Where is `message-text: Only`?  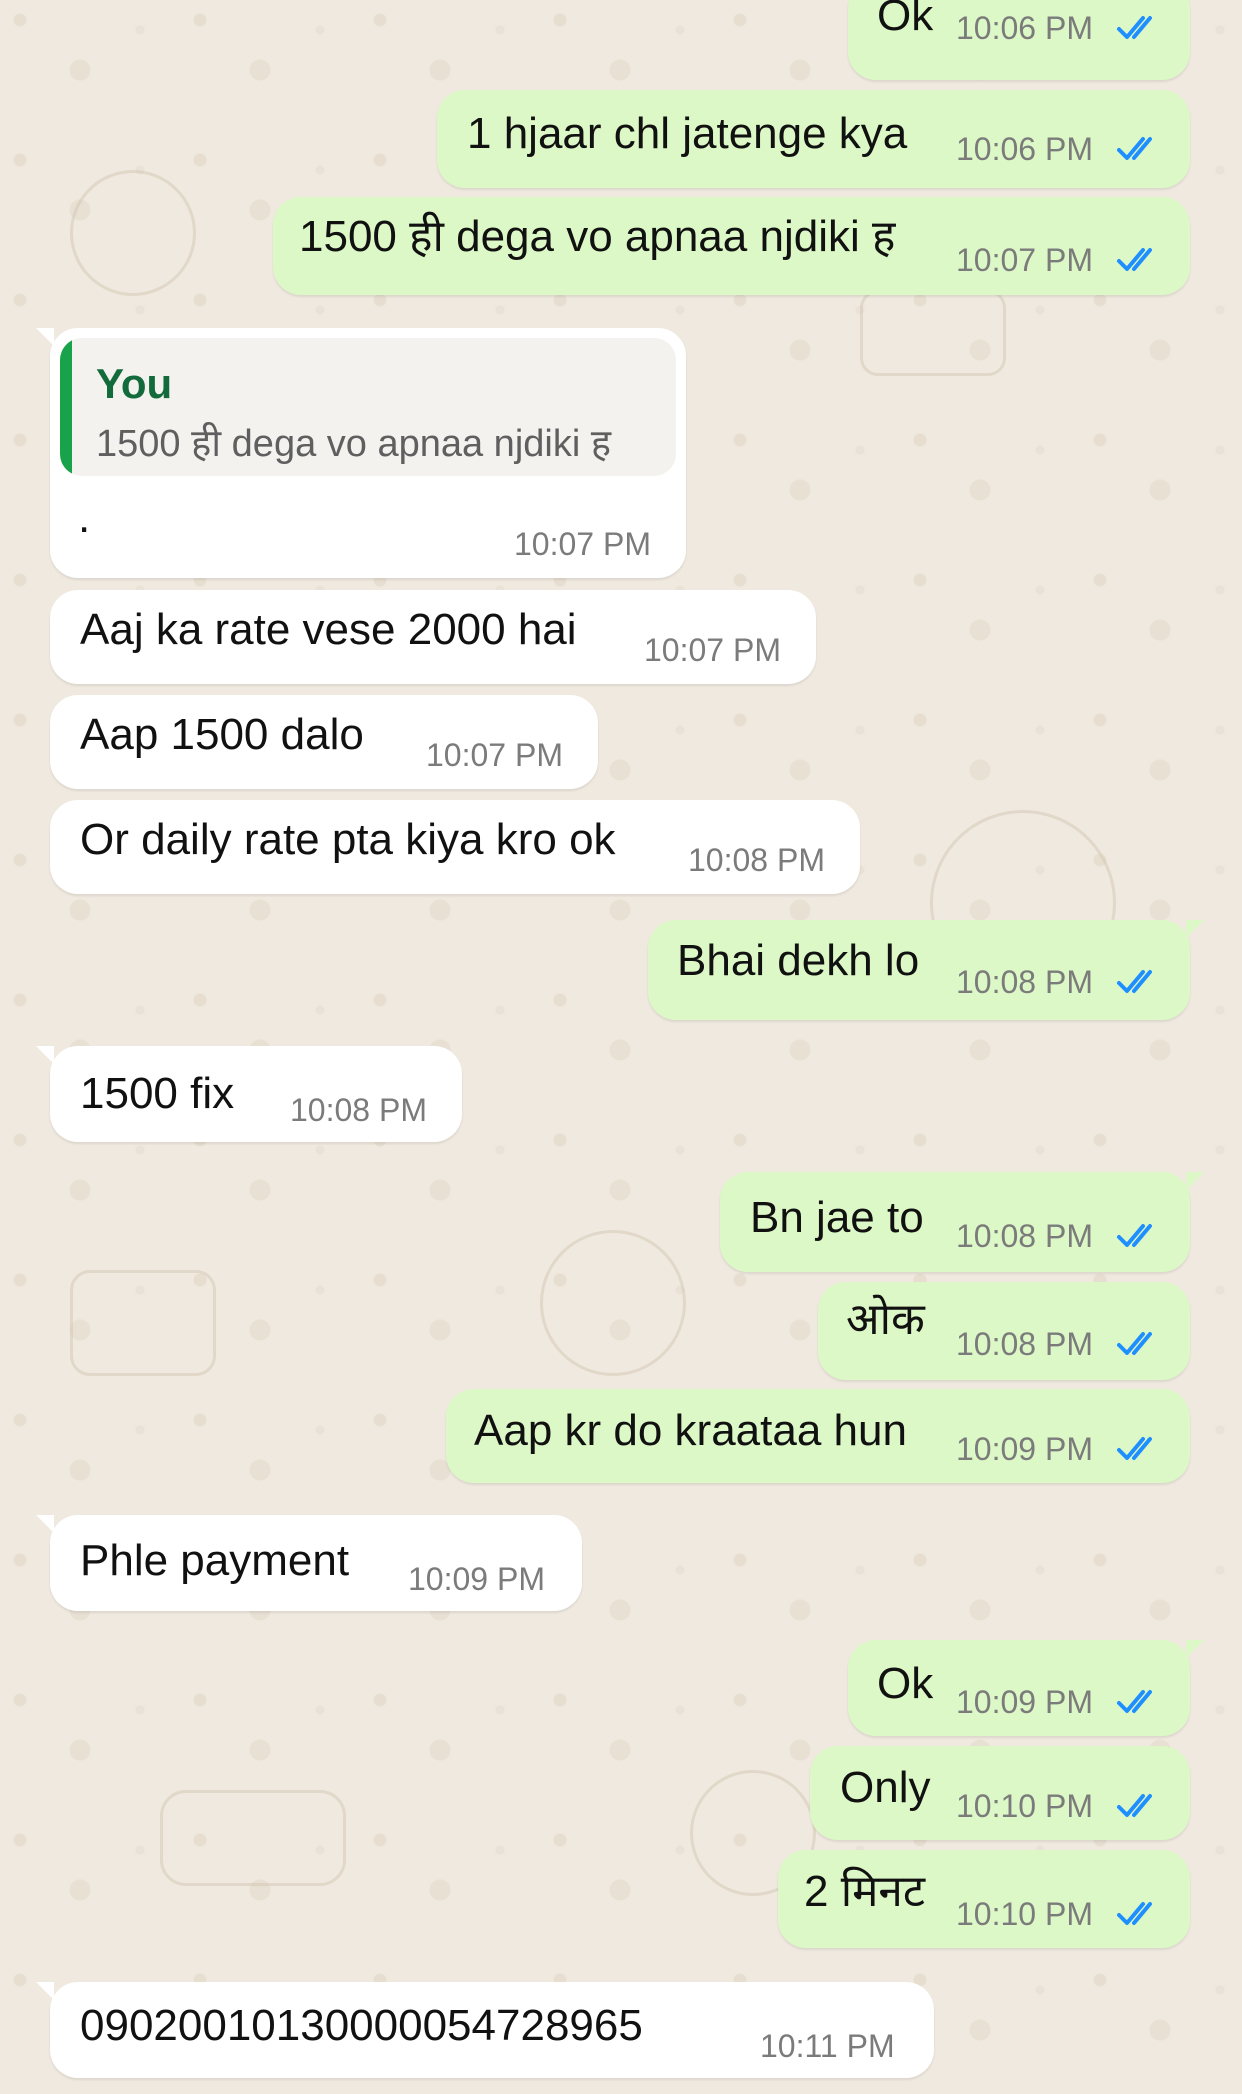 message-text: Only is located at coordinates (885, 1787).